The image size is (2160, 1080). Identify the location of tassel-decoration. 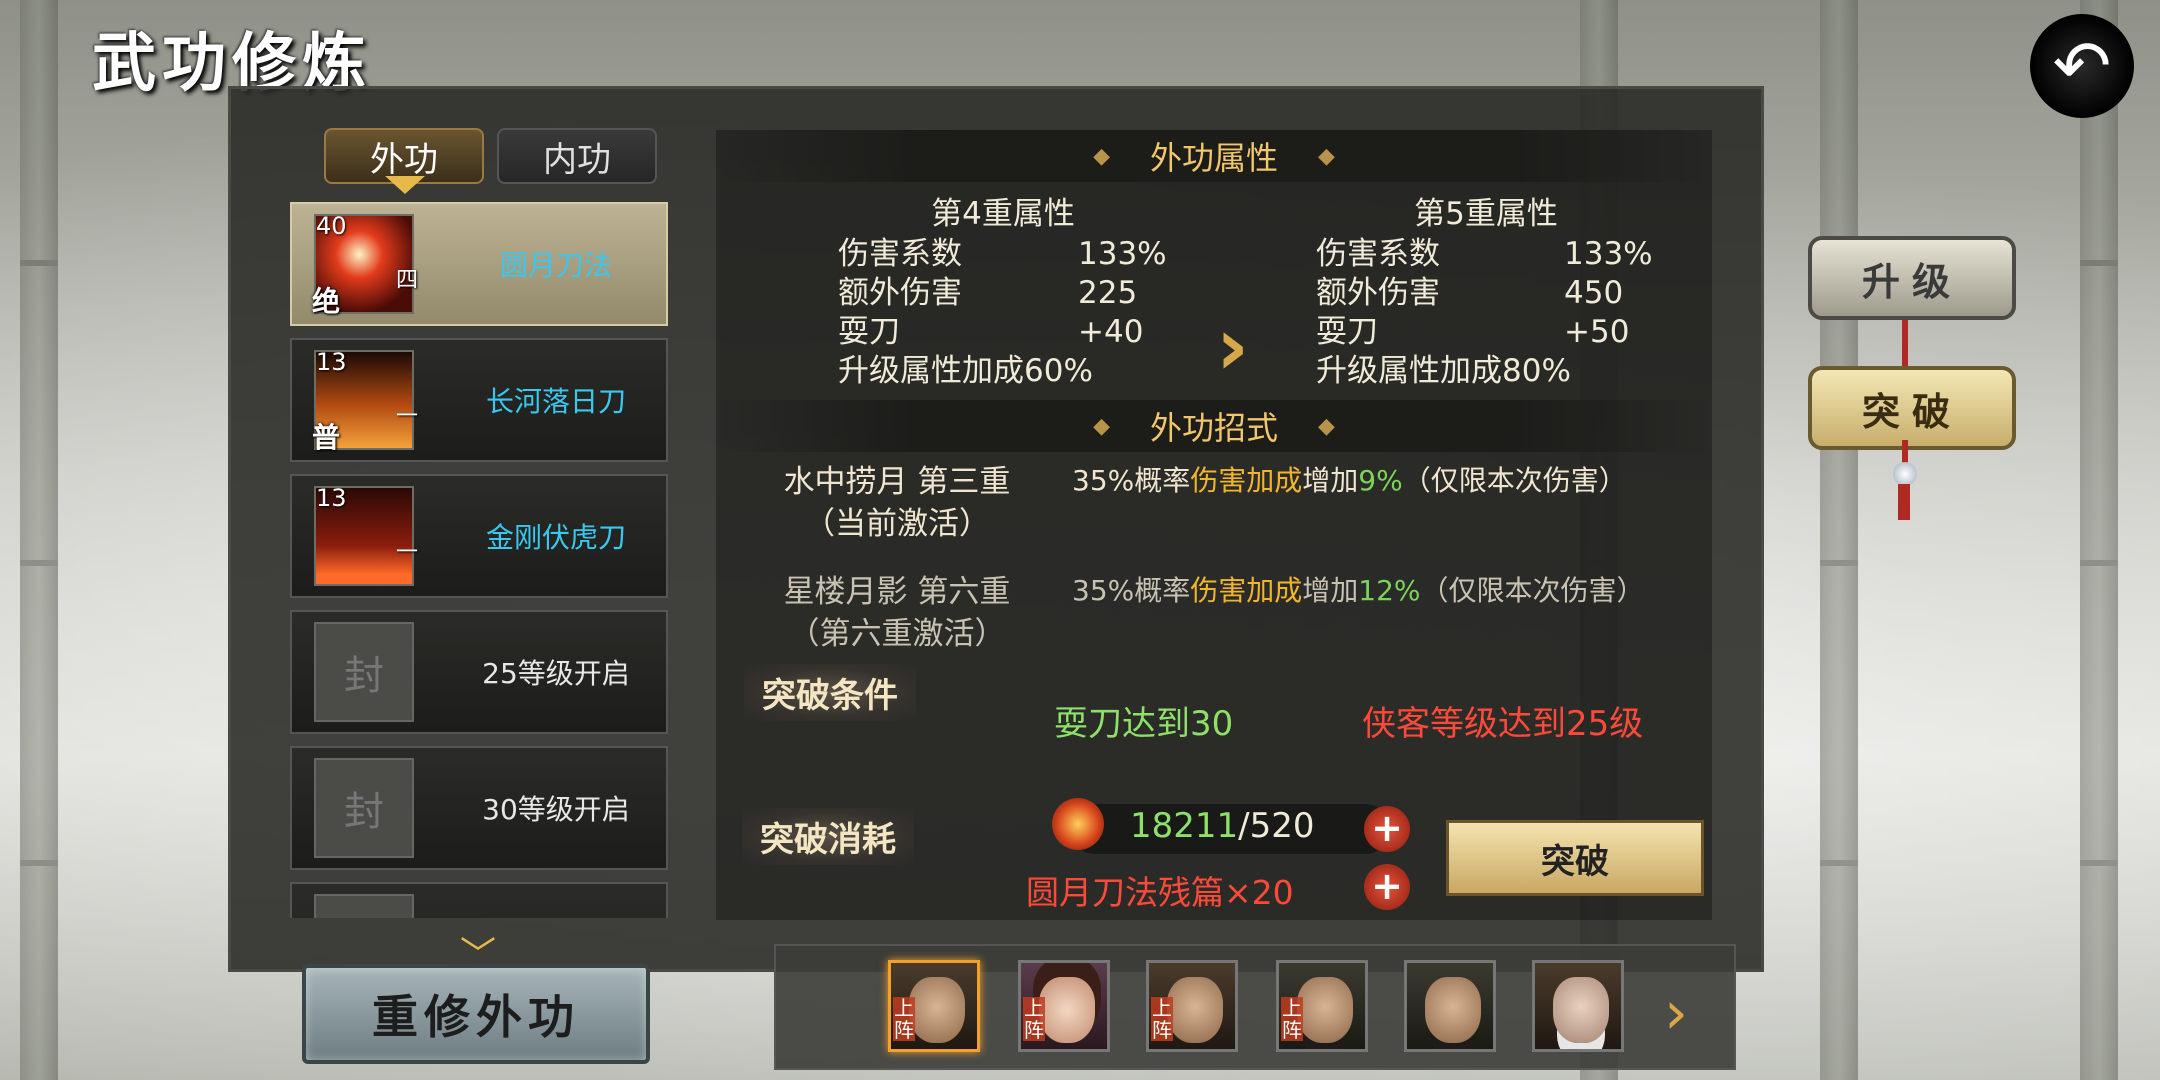
(1904, 502).